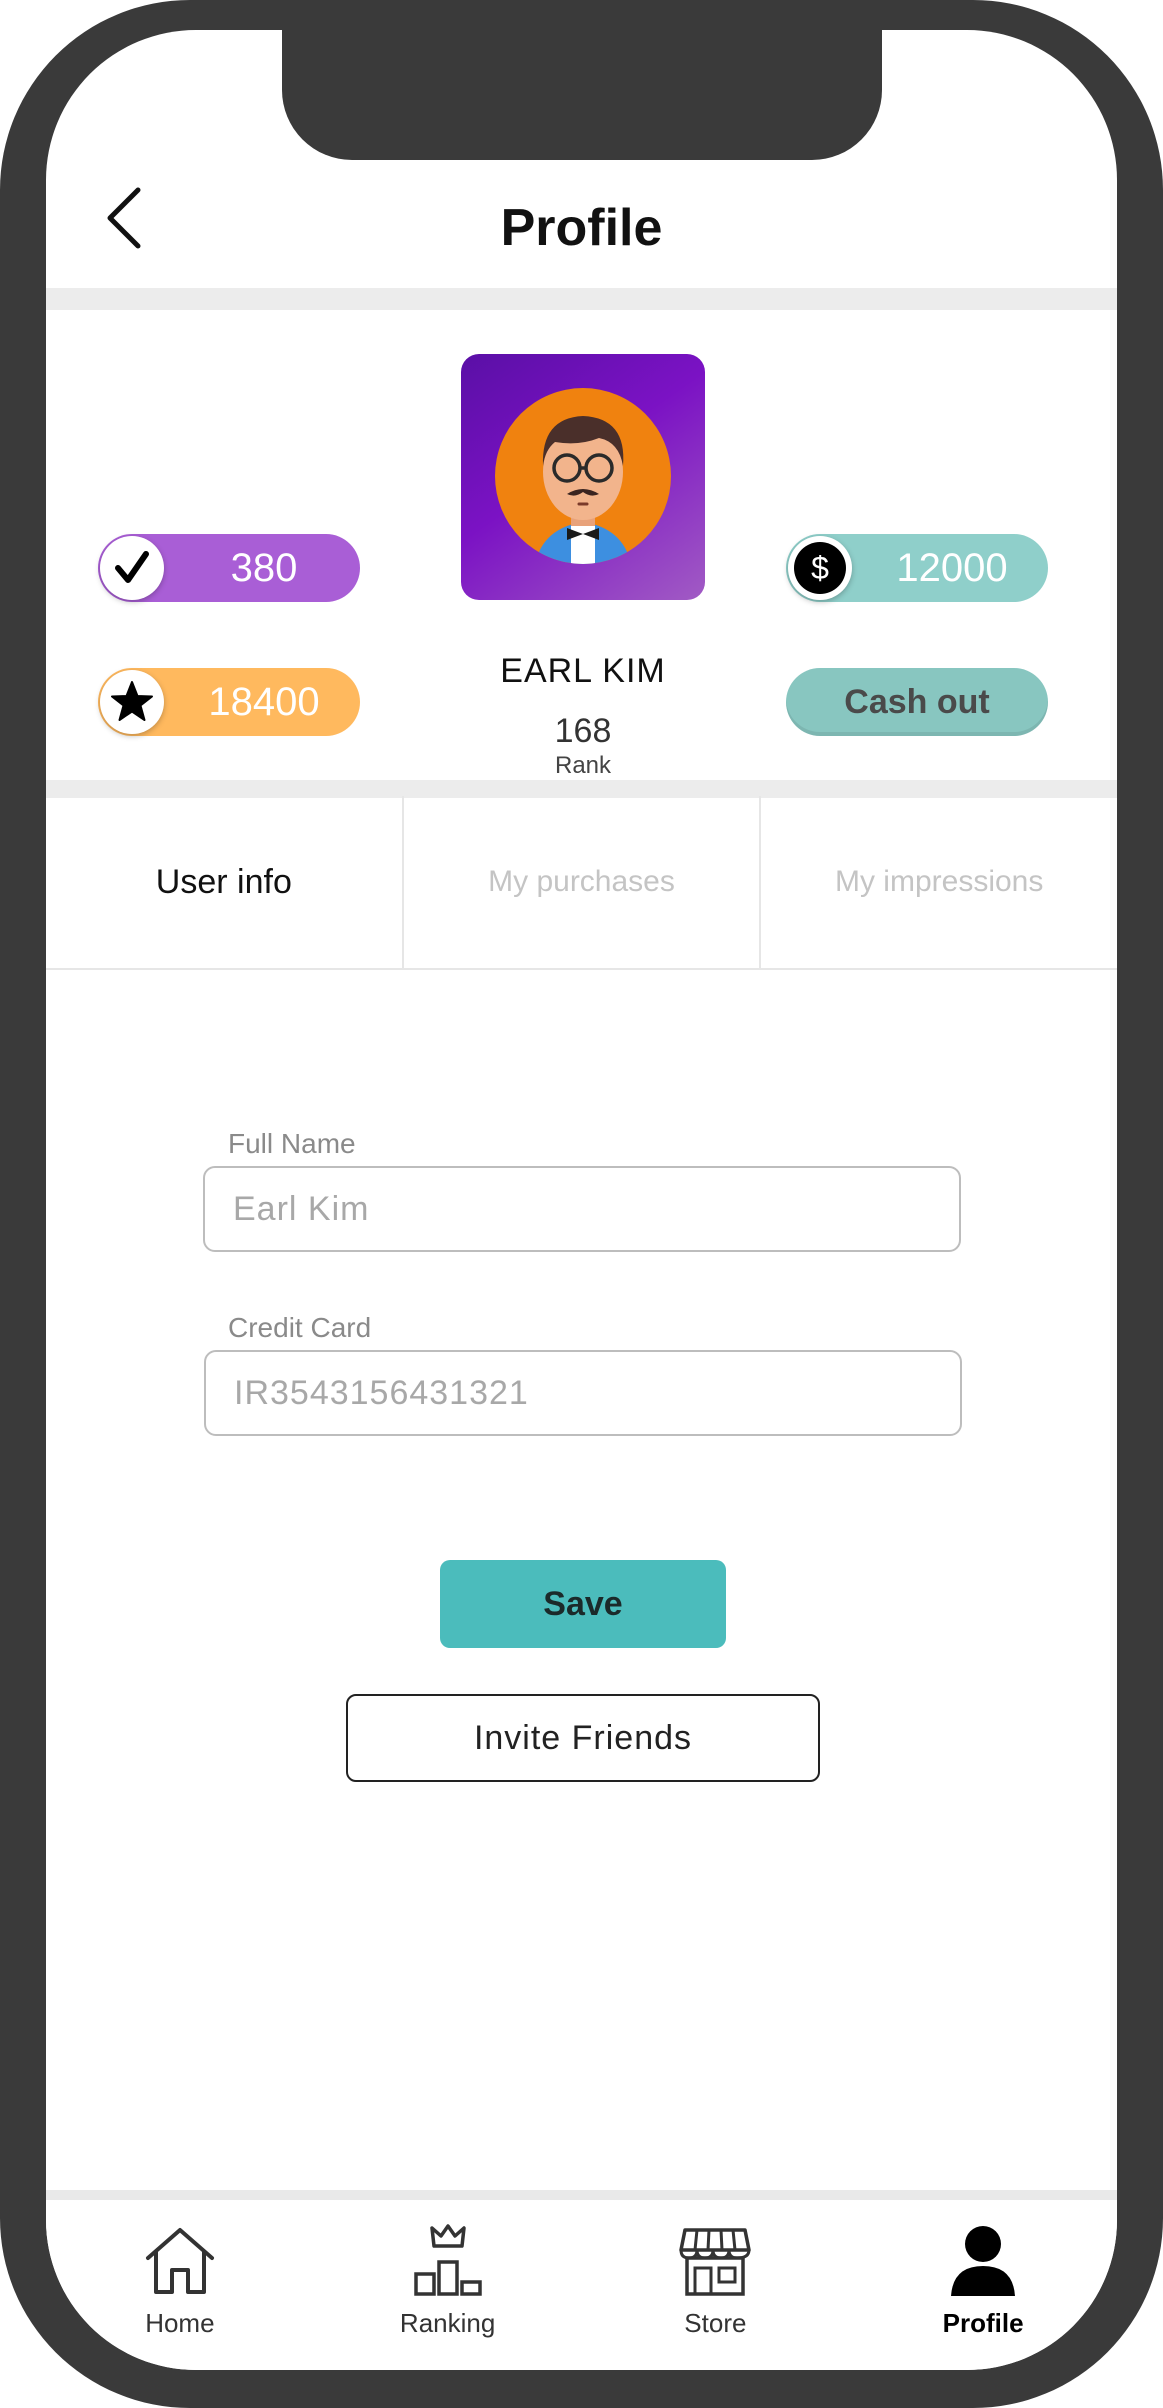 The width and height of the screenshot is (1163, 2408). Describe the element at coordinates (582, 1209) in the screenshot. I see `full-name-input` at that location.